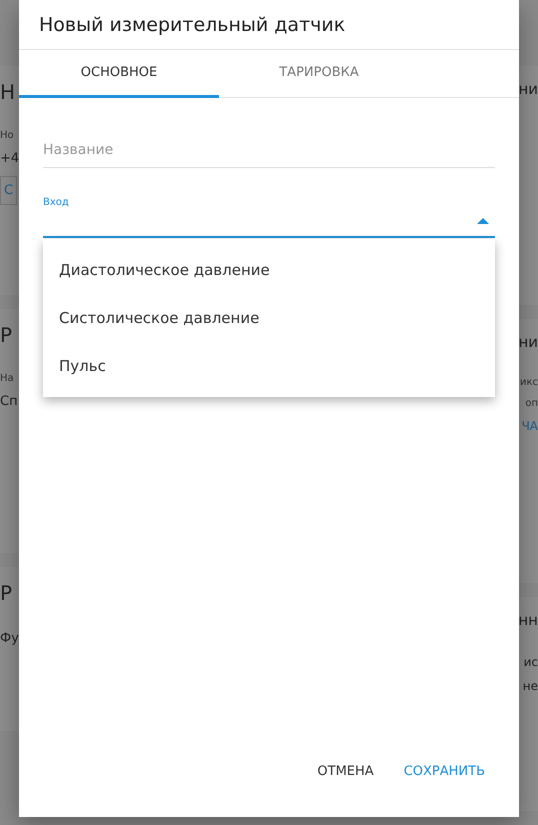 Image resolution: width=538 pixels, height=825 pixels. I want to click on menu-option: Пульс, so click(269, 366).